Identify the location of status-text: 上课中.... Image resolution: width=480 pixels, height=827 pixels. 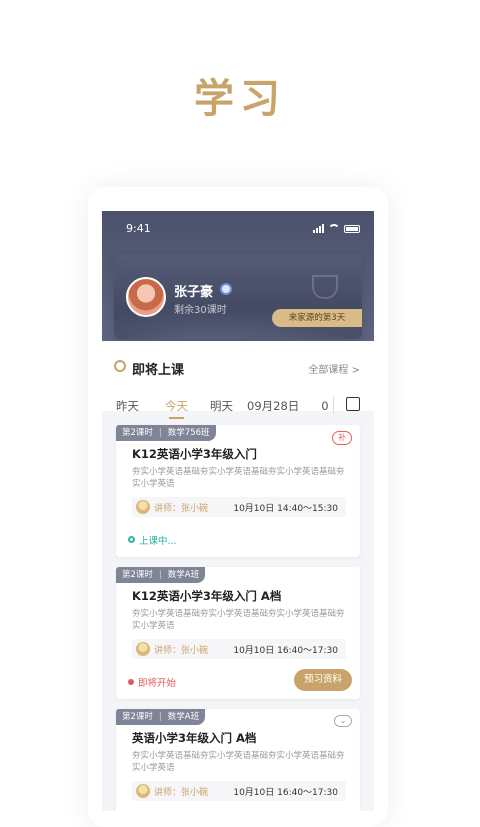
(158, 541).